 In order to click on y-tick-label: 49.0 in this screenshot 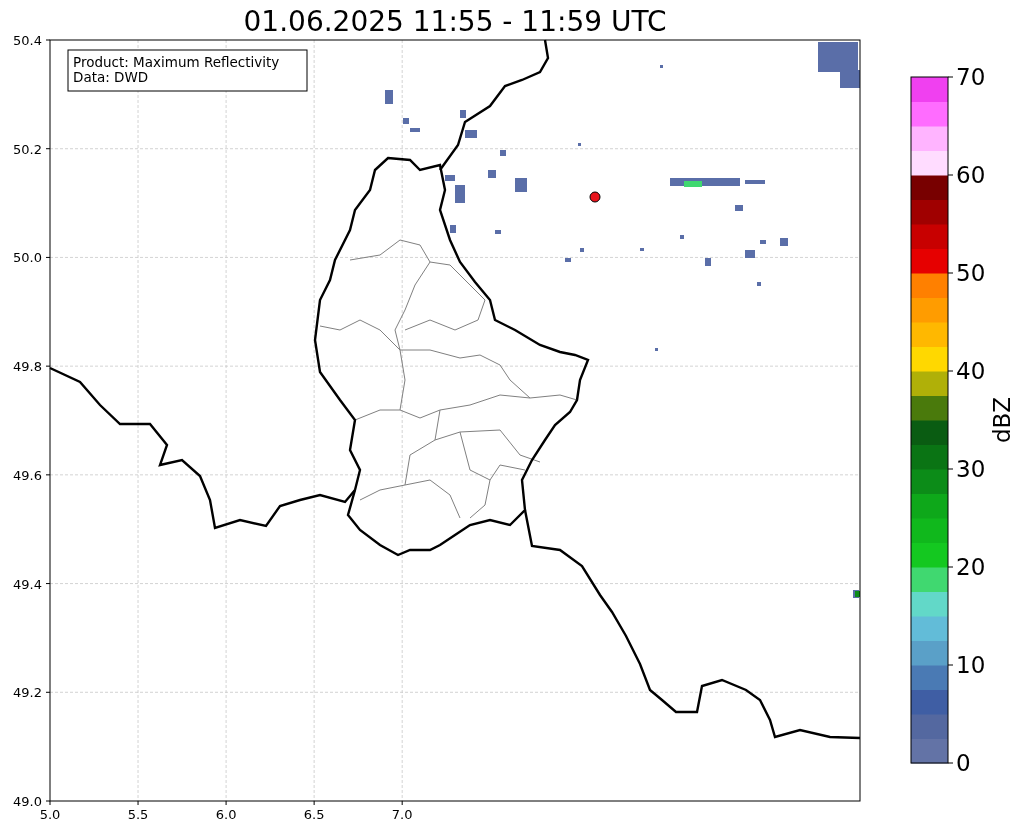, I will do `click(27, 801)`.